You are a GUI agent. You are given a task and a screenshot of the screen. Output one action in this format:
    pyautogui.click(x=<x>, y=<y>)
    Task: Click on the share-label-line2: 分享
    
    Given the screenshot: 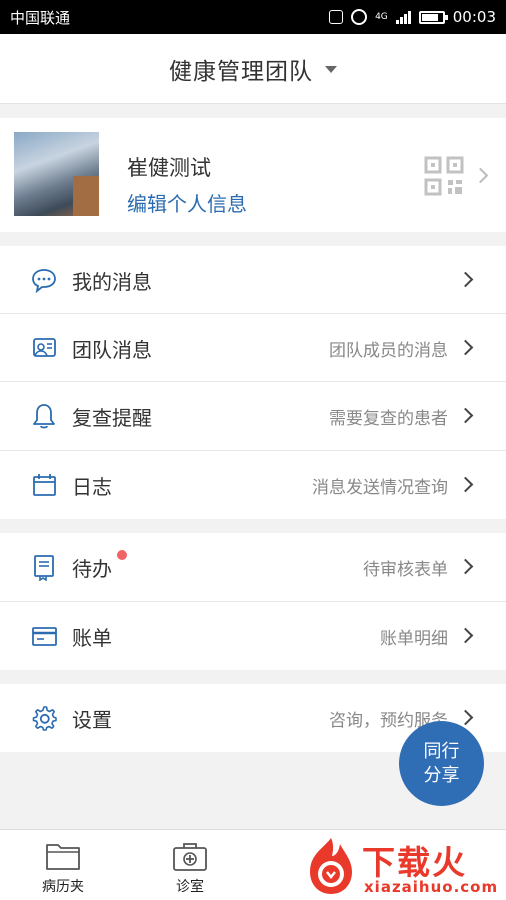 What is the action you would take?
    pyautogui.click(x=441, y=775)
    